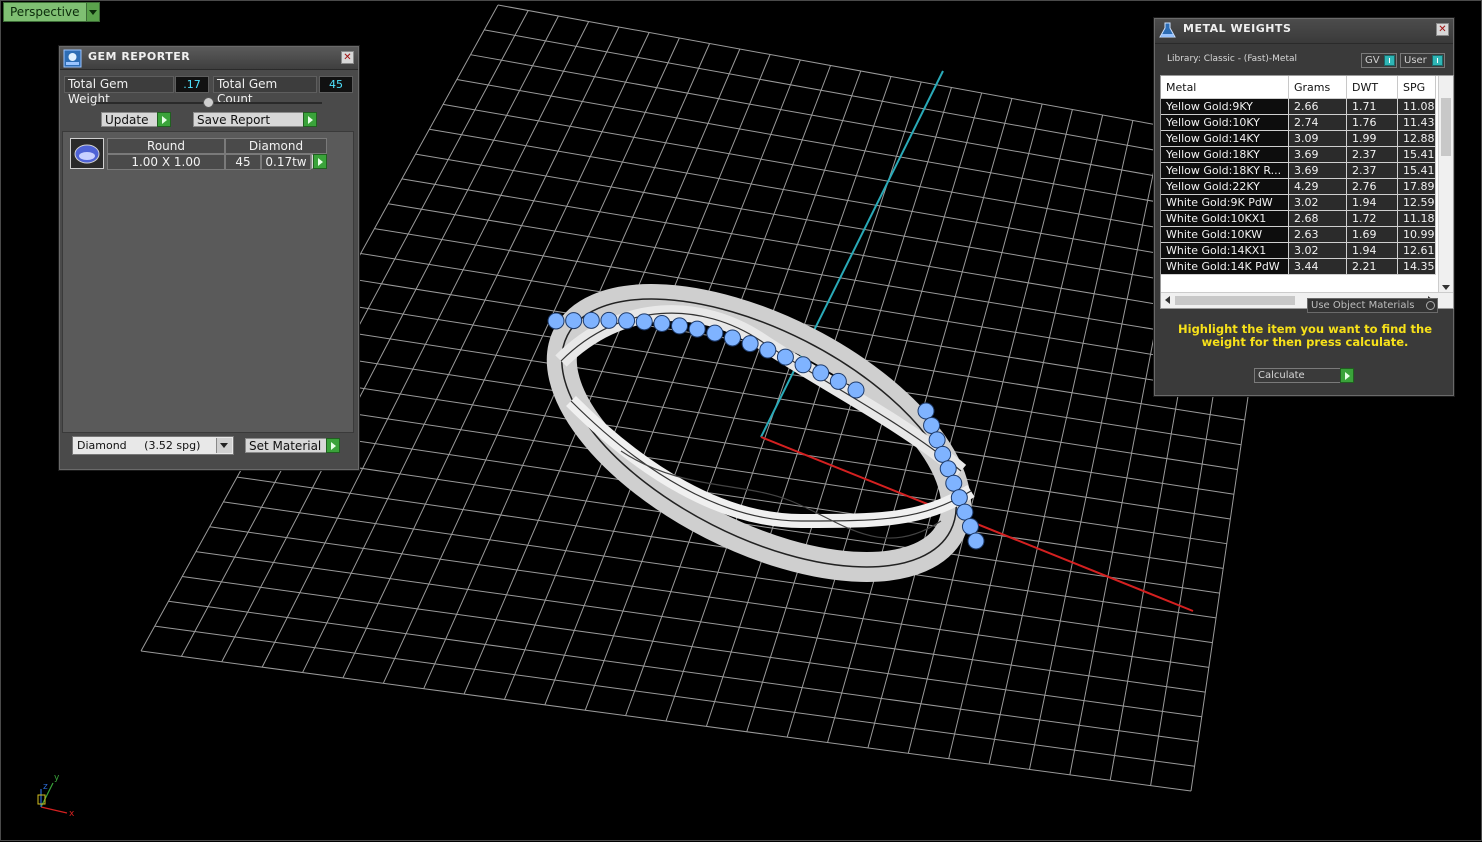  What do you see at coordinates (208, 102) in the screenshot?
I see `splitter-knob` at bounding box center [208, 102].